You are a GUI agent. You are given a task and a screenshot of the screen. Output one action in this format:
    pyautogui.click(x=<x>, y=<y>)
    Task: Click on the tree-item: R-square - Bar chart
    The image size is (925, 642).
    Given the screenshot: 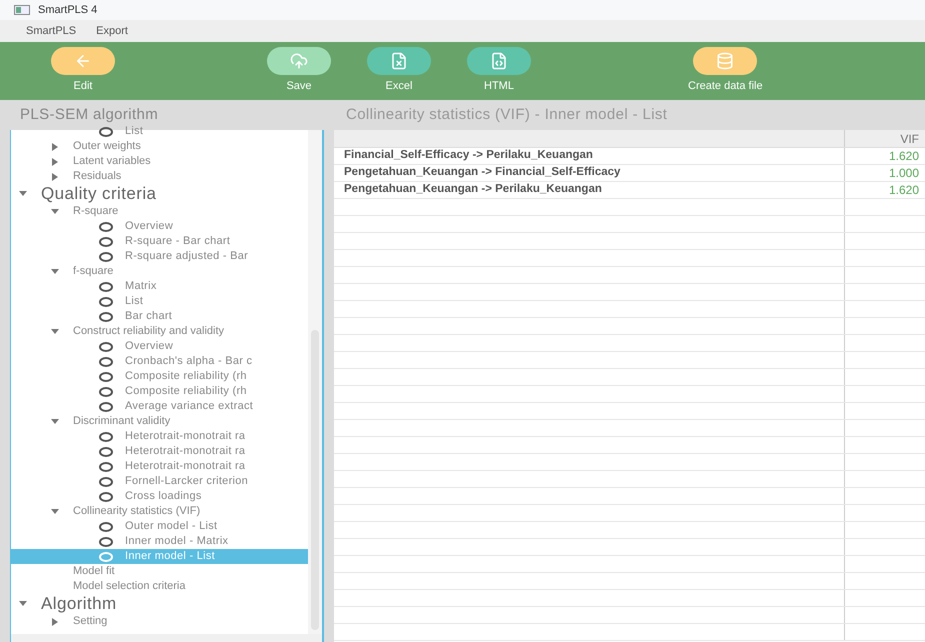 What is the action you would take?
    pyautogui.click(x=159, y=241)
    